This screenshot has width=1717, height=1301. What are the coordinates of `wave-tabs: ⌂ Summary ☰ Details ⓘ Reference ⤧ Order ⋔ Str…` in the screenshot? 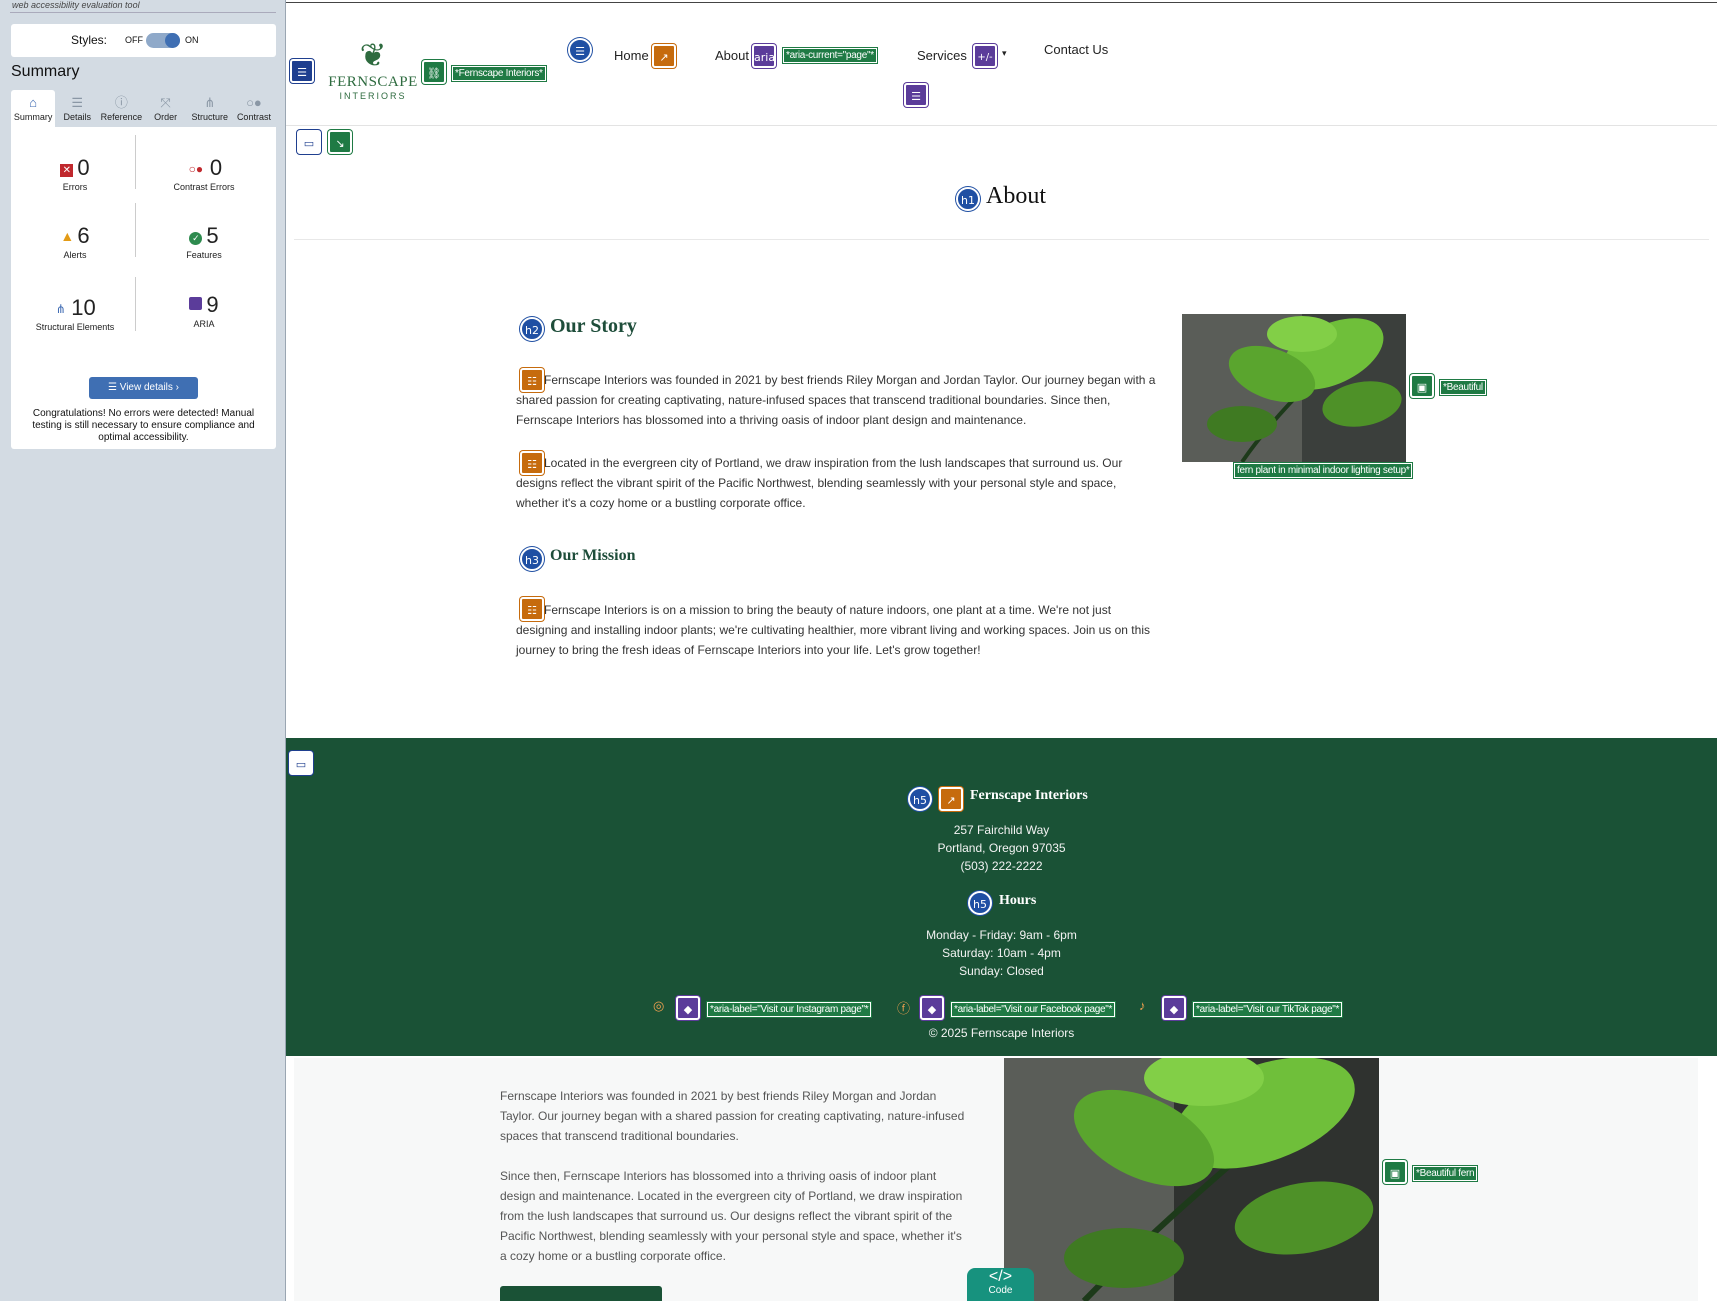 It's located at (143, 108).